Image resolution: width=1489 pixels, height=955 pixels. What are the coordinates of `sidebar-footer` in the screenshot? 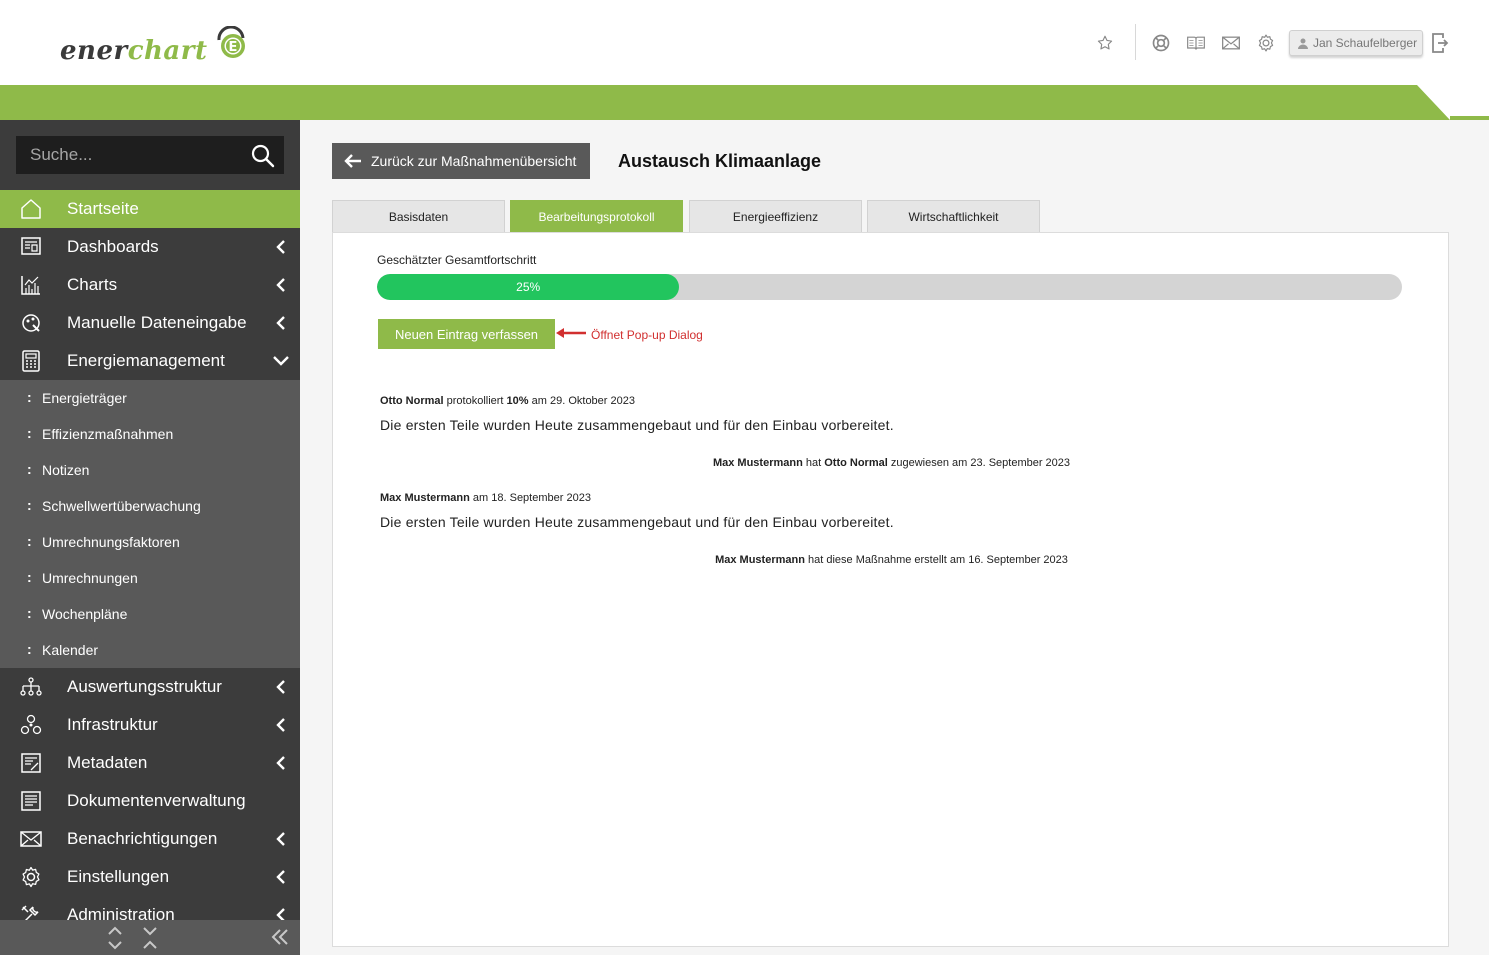 It's located at (150, 937).